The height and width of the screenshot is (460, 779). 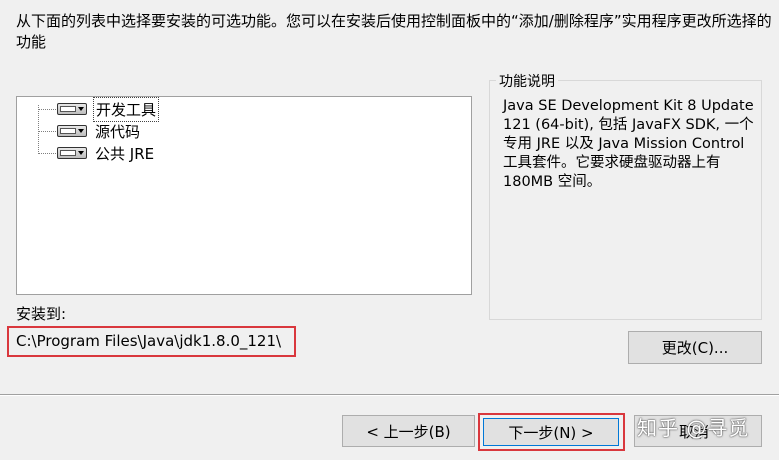 I want to click on feature-item-source-code: 源代码, so click(x=168, y=131).